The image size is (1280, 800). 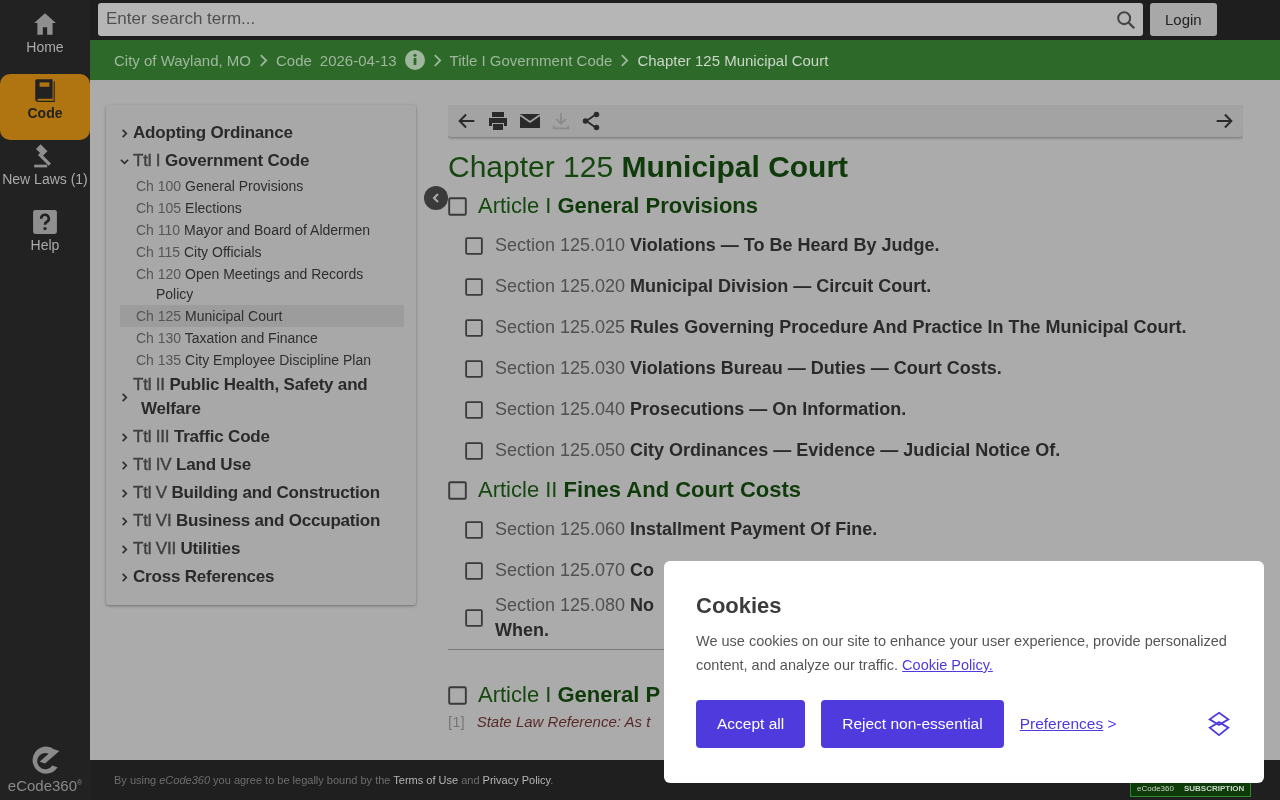 What do you see at coordinates (262, 252) in the screenshot?
I see `toc-chapter: Ch 115 City Officials` at bounding box center [262, 252].